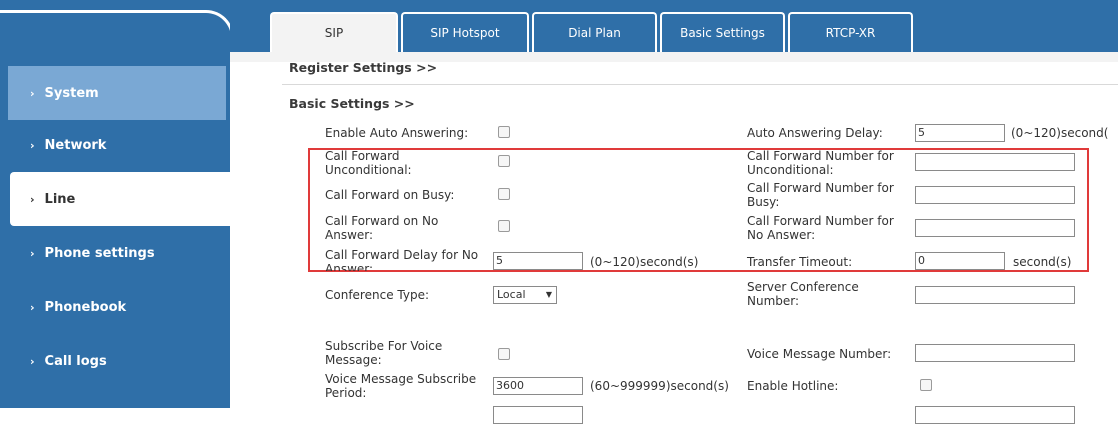  What do you see at coordinates (363, 67) in the screenshot?
I see `register-settings-section: Register Settings >>` at bounding box center [363, 67].